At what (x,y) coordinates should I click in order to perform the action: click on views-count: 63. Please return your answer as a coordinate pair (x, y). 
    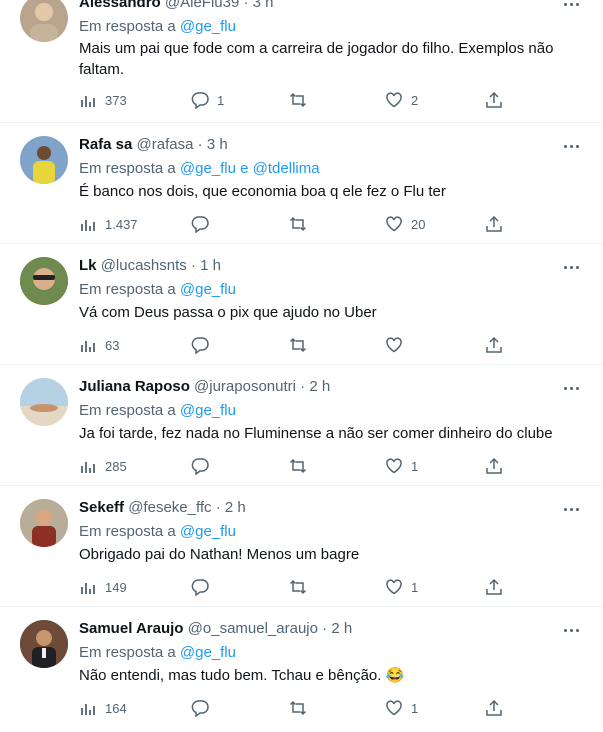
    Looking at the image, I should click on (112, 345).